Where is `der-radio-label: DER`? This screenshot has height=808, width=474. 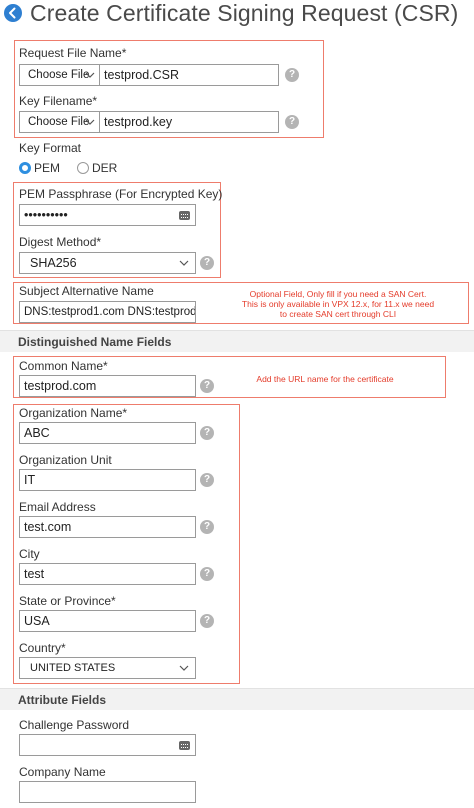 der-radio-label: DER is located at coordinates (105, 168).